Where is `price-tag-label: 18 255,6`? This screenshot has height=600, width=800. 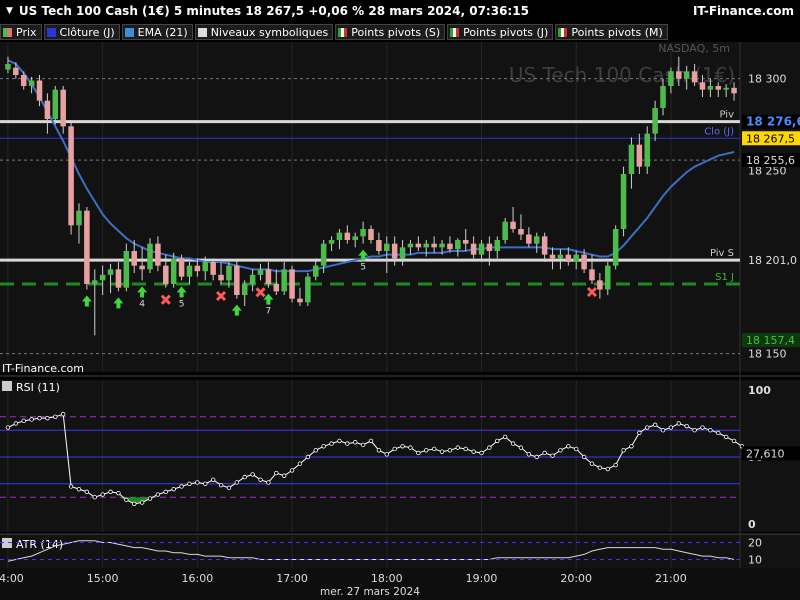
price-tag-label: 18 255,6 is located at coordinates (770, 160).